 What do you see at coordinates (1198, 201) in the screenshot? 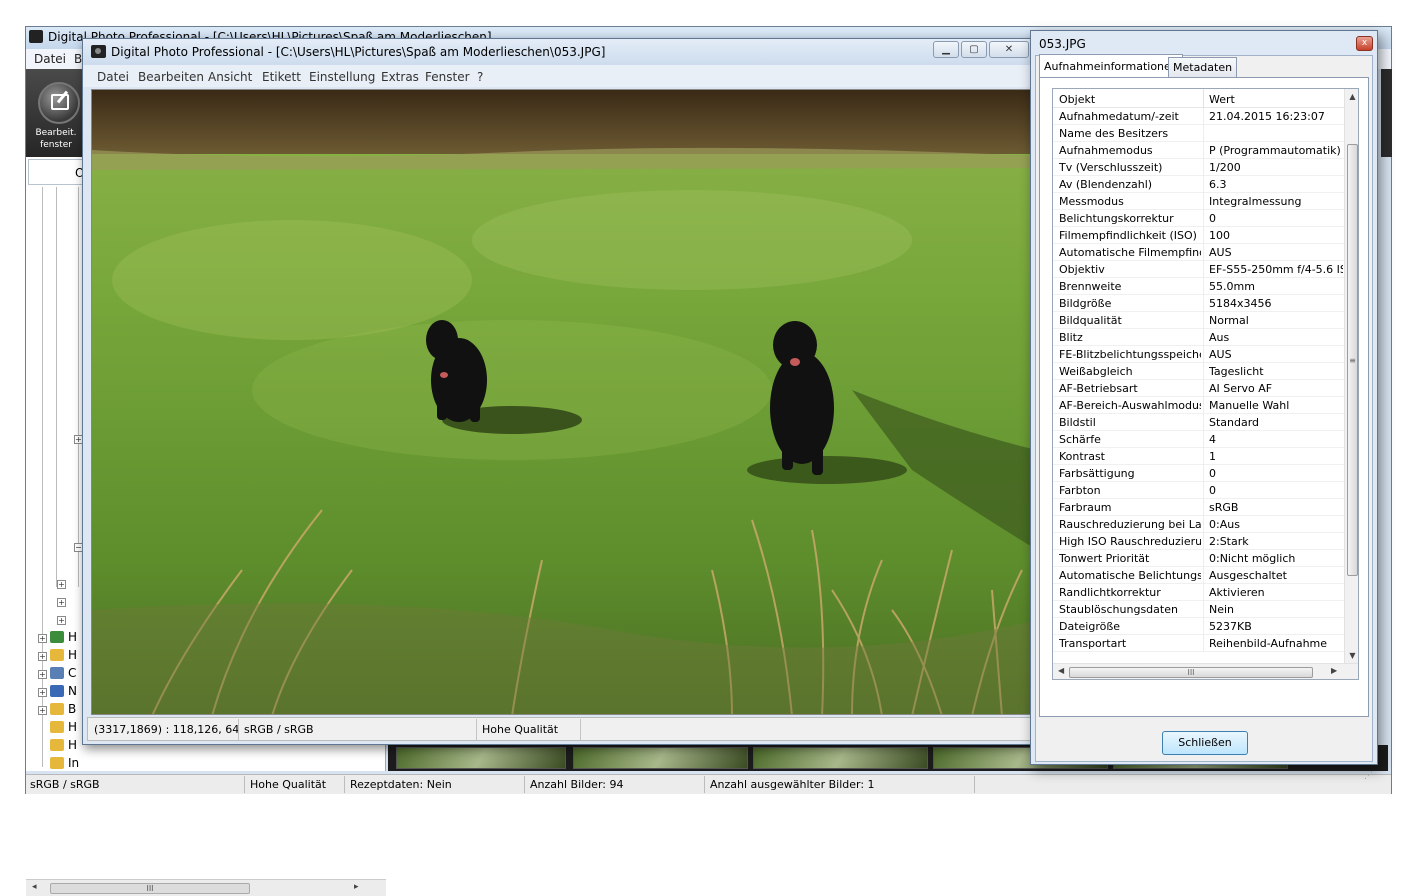
I see `table-row: Messmodus Integralmessung` at bounding box center [1198, 201].